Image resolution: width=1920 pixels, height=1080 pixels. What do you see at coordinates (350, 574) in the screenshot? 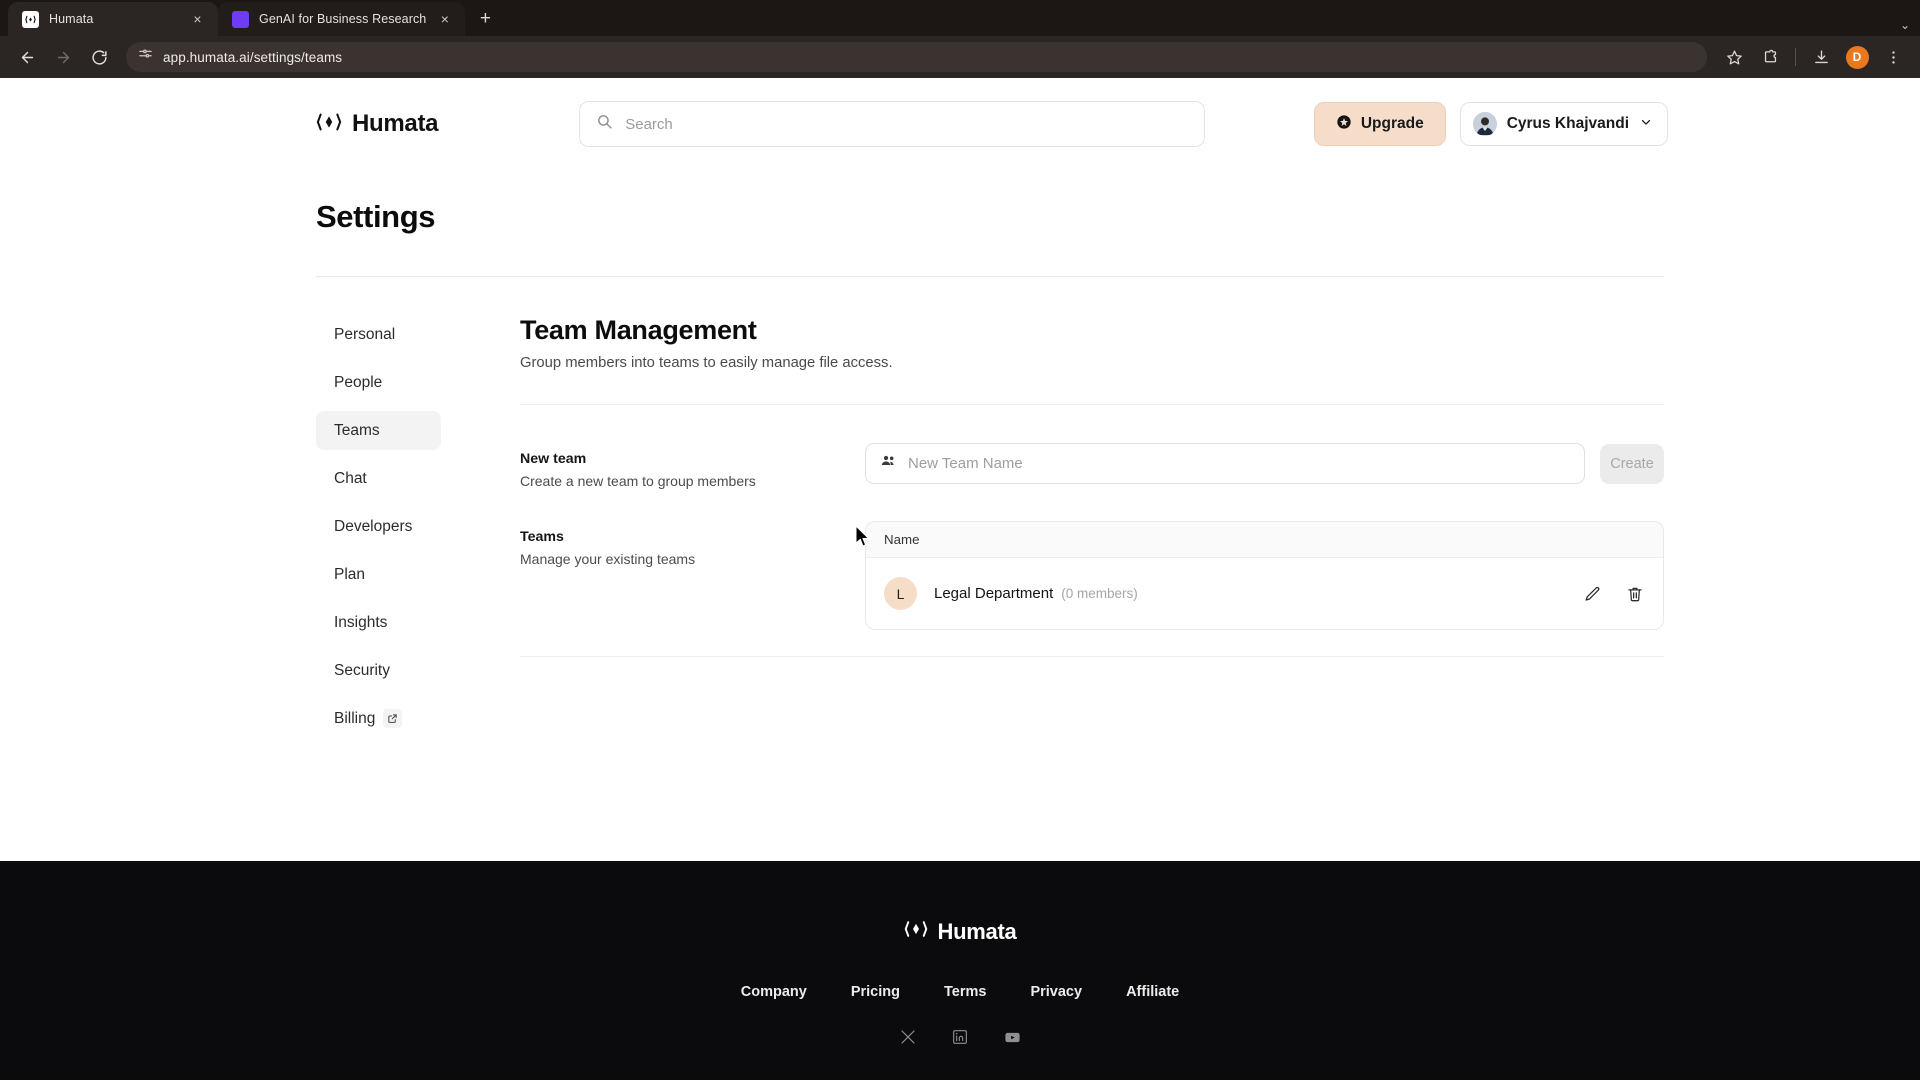
I see `sidebar-item-label: Plan` at bounding box center [350, 574].